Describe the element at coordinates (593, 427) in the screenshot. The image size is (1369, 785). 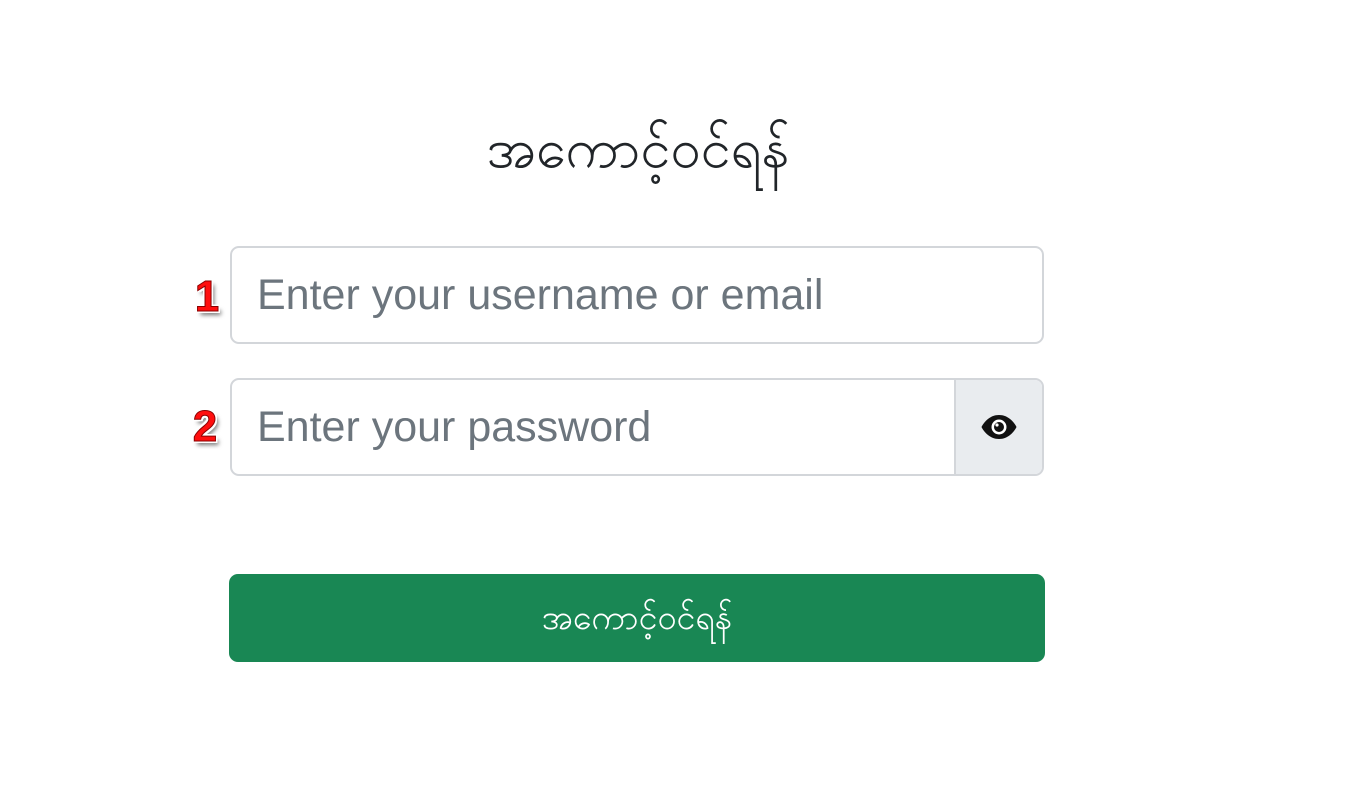
I see `password-input` at that location.